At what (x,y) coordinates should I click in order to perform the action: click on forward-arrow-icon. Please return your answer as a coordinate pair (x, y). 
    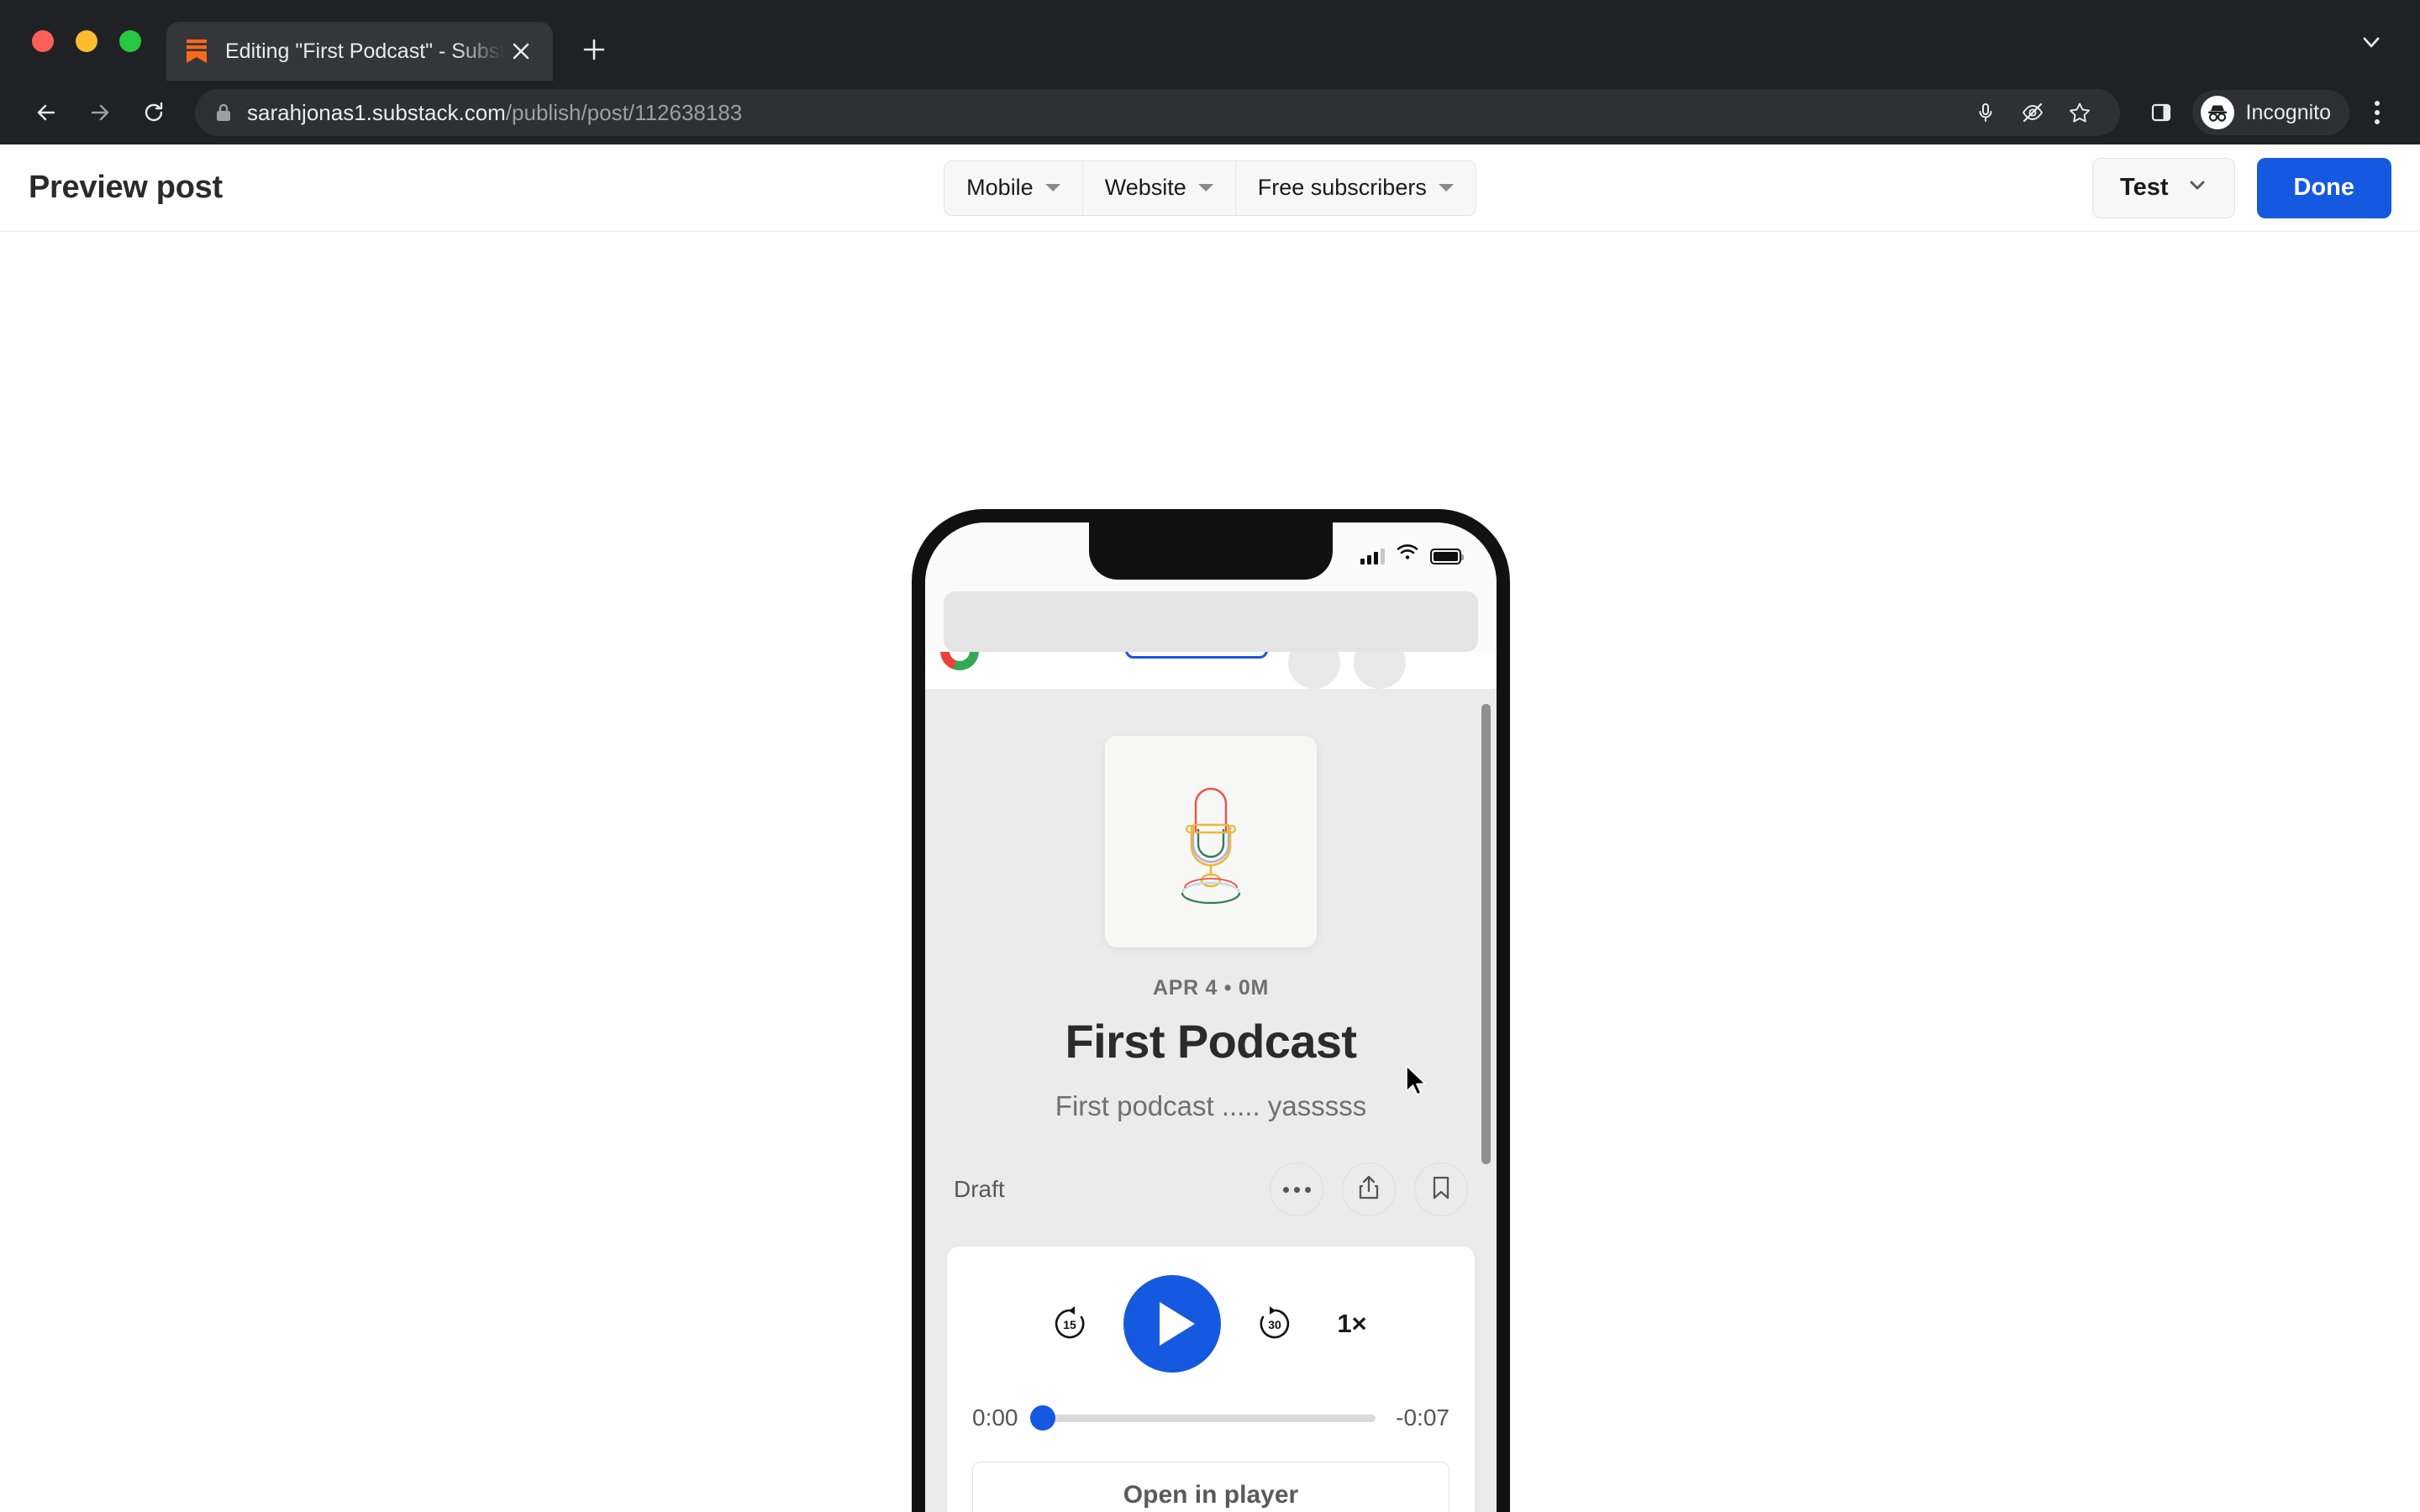
    Looking at the image, I should click on (100, 112).